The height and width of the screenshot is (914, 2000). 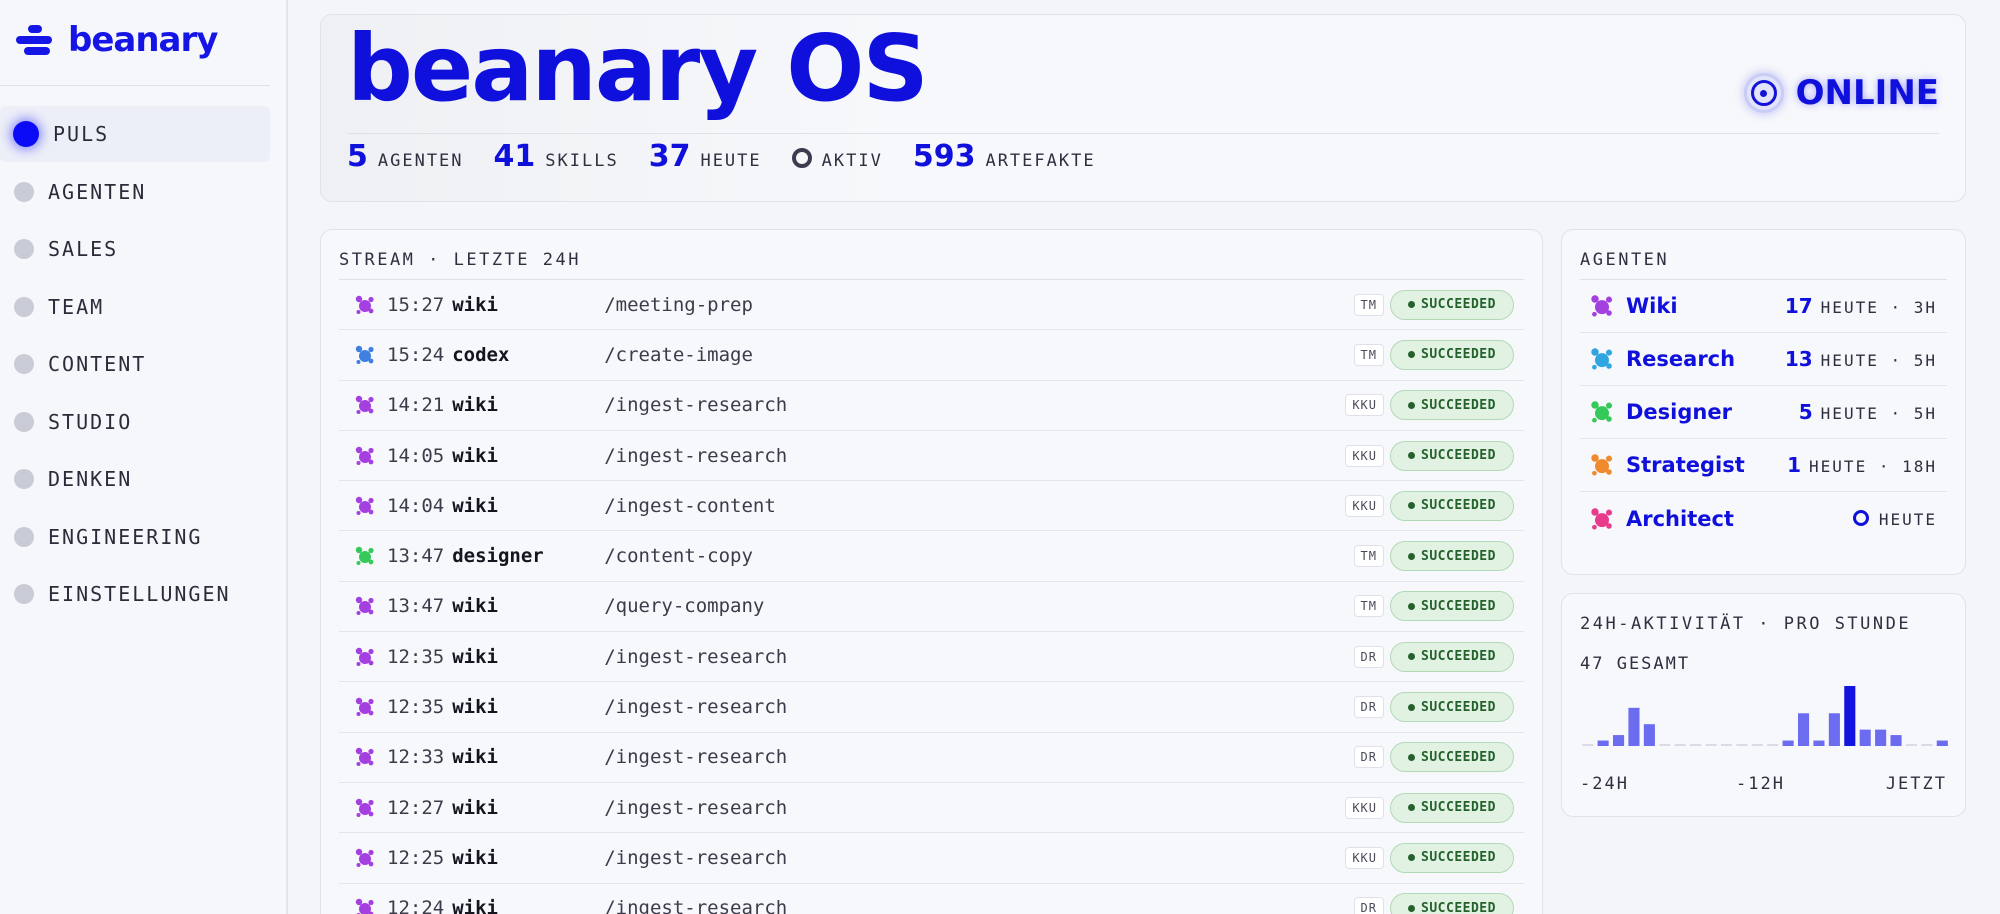 I want to click on stat-skills-label: SKILLS, so click(x=582, y=161).